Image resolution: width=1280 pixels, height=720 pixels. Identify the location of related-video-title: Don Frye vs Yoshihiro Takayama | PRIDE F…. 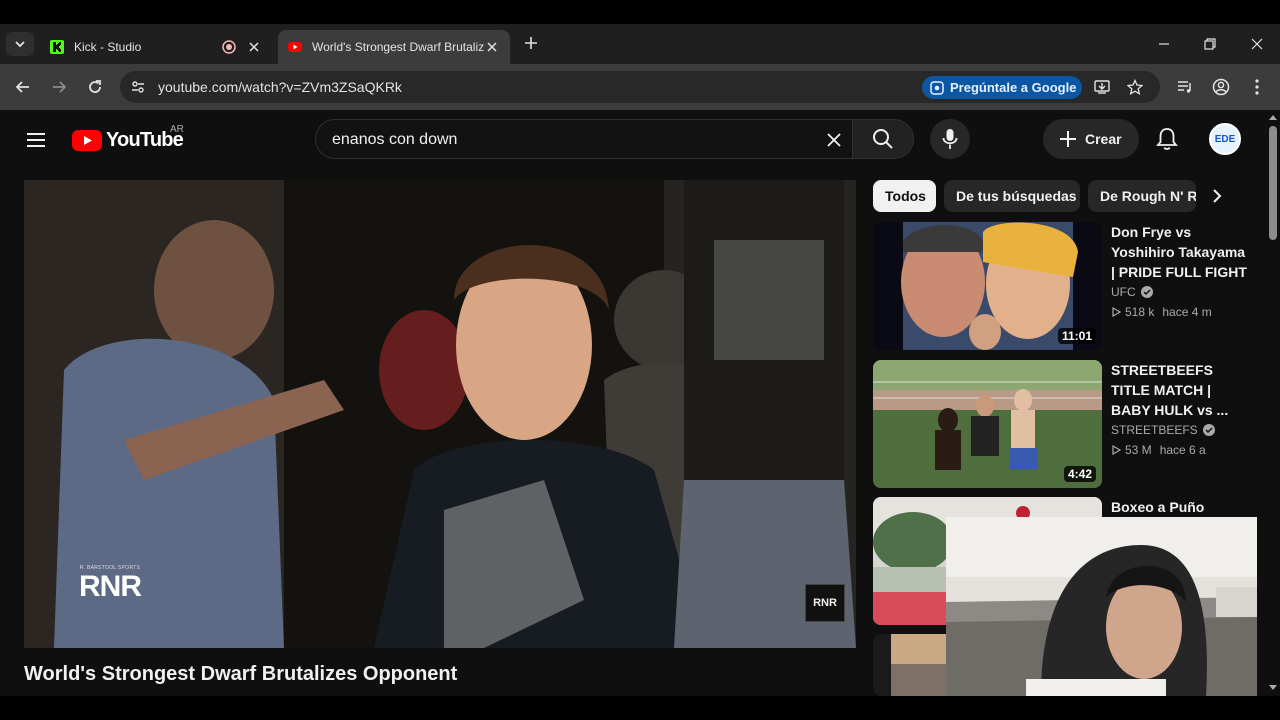
(1179, 252).